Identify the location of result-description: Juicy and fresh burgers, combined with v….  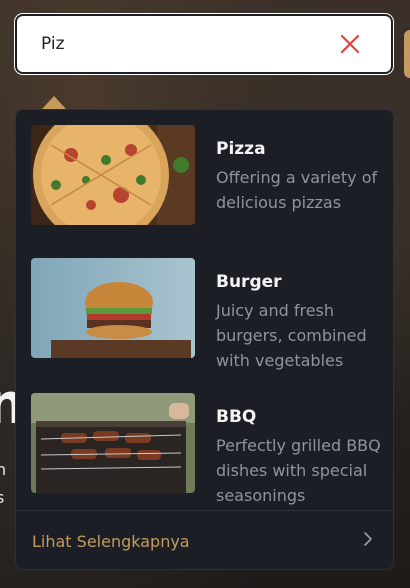
(291, 335).